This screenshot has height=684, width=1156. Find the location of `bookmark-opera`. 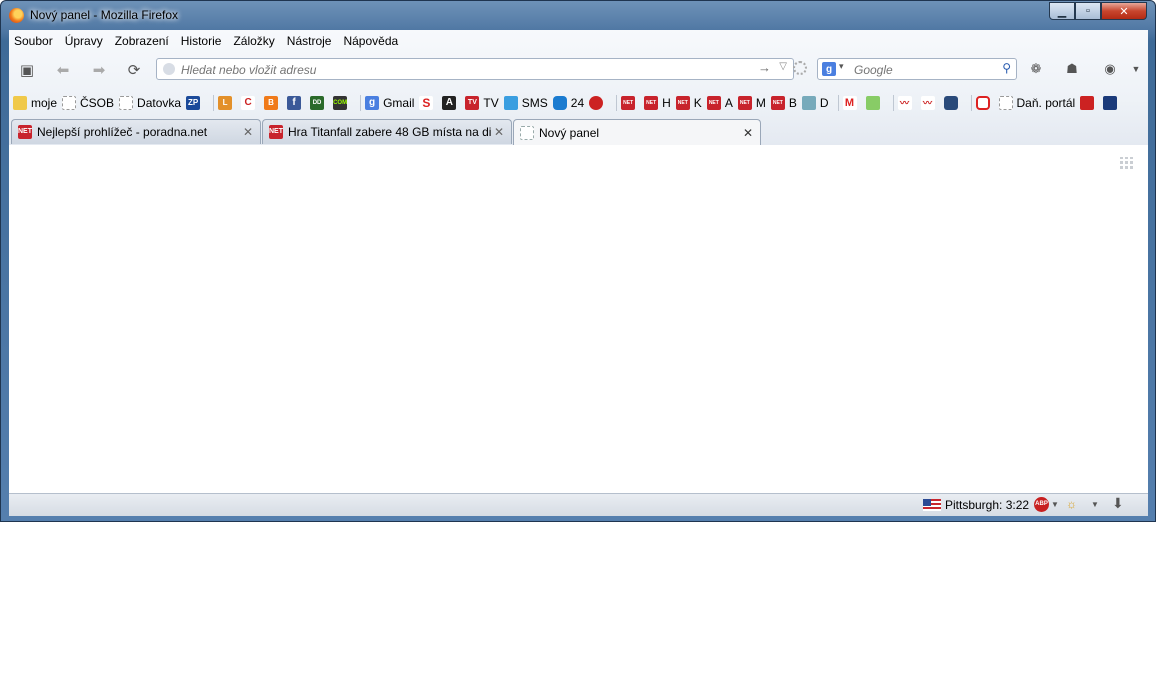

bookmark-opera is located at coordinates (598, 103).